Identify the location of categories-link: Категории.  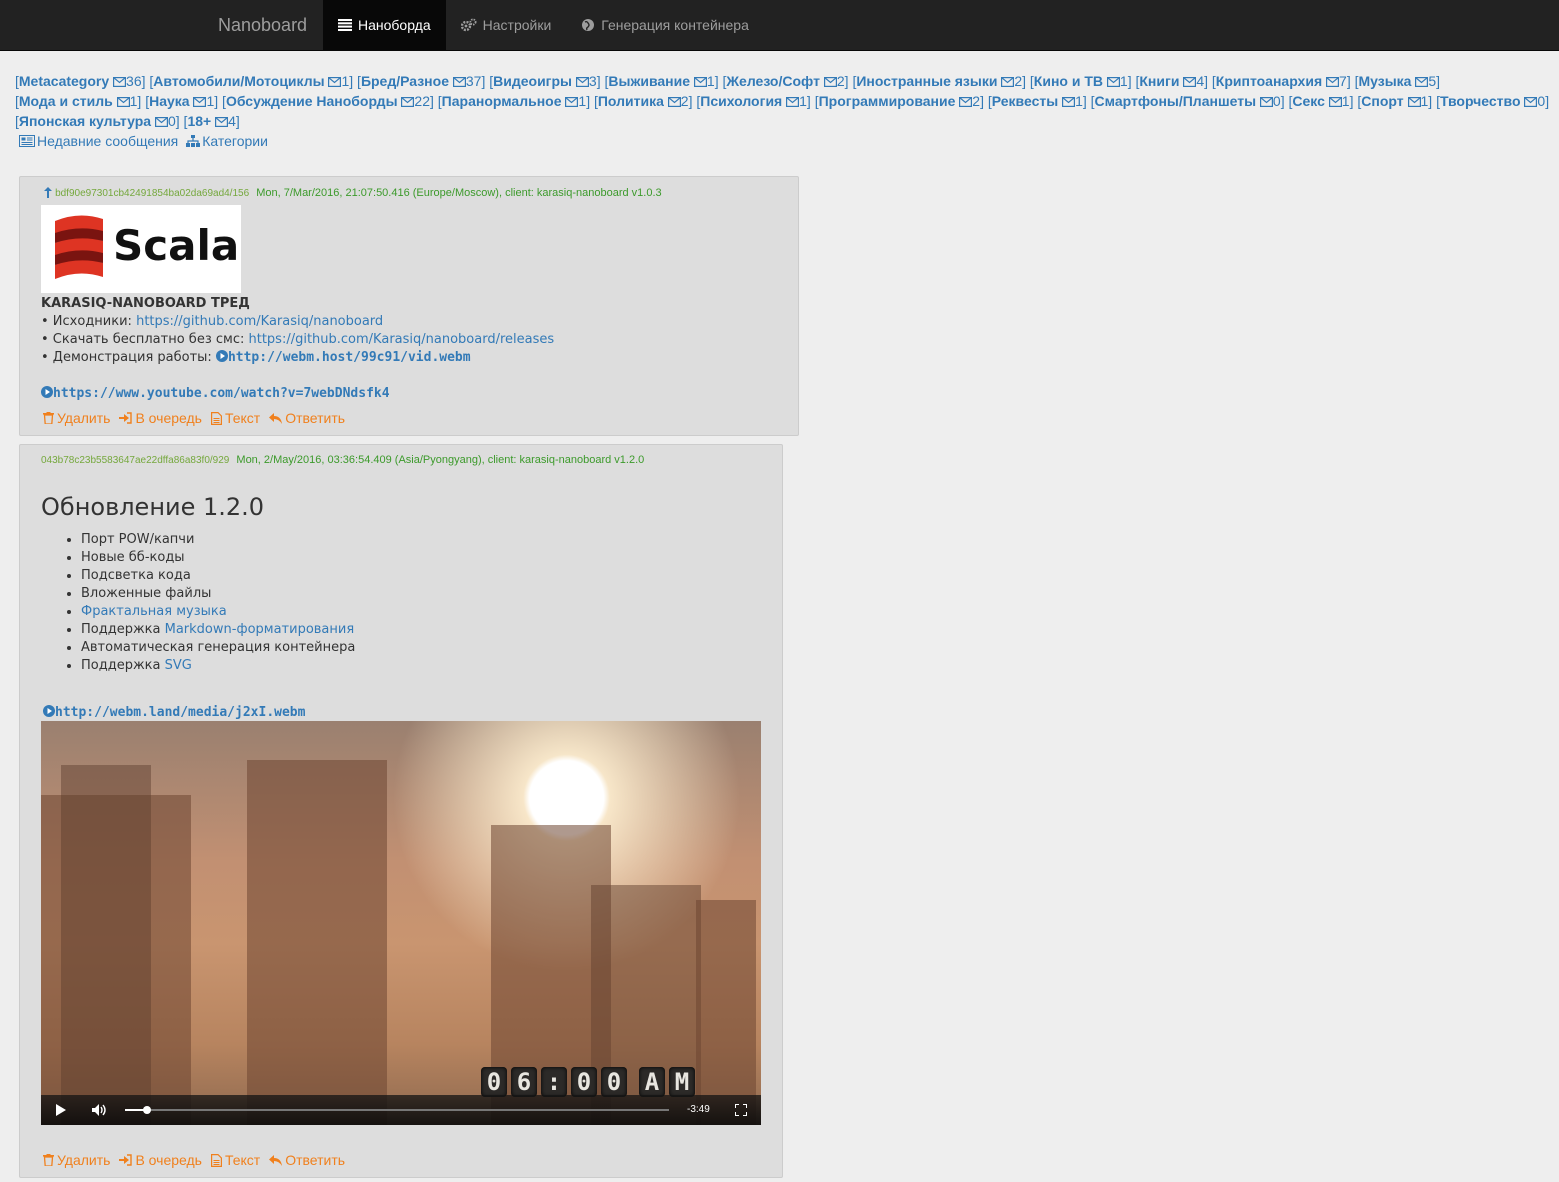
(227, 141).